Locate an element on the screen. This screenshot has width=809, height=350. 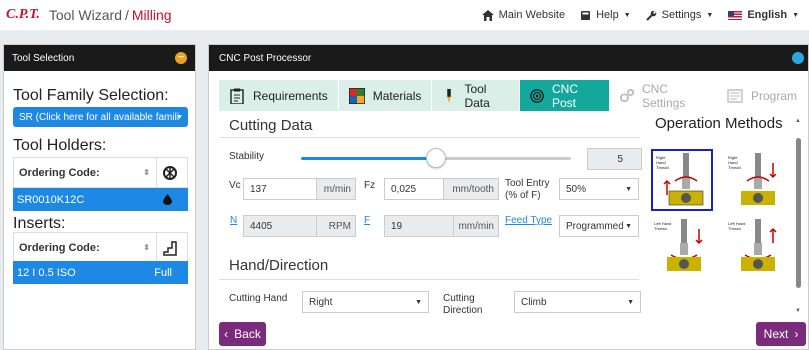
inserts-title: Inserts: is located at coordinates (39, 223).